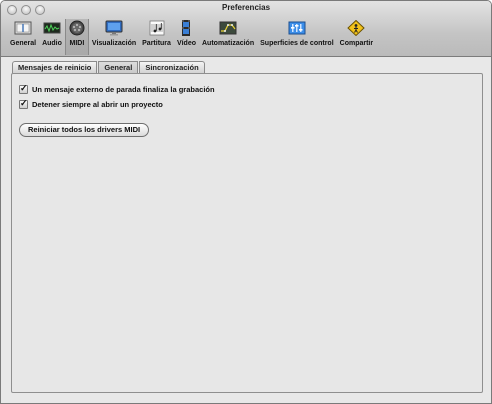 The image size is (492, 404). Describe the element at coordinates (297, 43) in the screenshot. I see `toolbar-label-superficies-de-control: Superficies de control` at that location.